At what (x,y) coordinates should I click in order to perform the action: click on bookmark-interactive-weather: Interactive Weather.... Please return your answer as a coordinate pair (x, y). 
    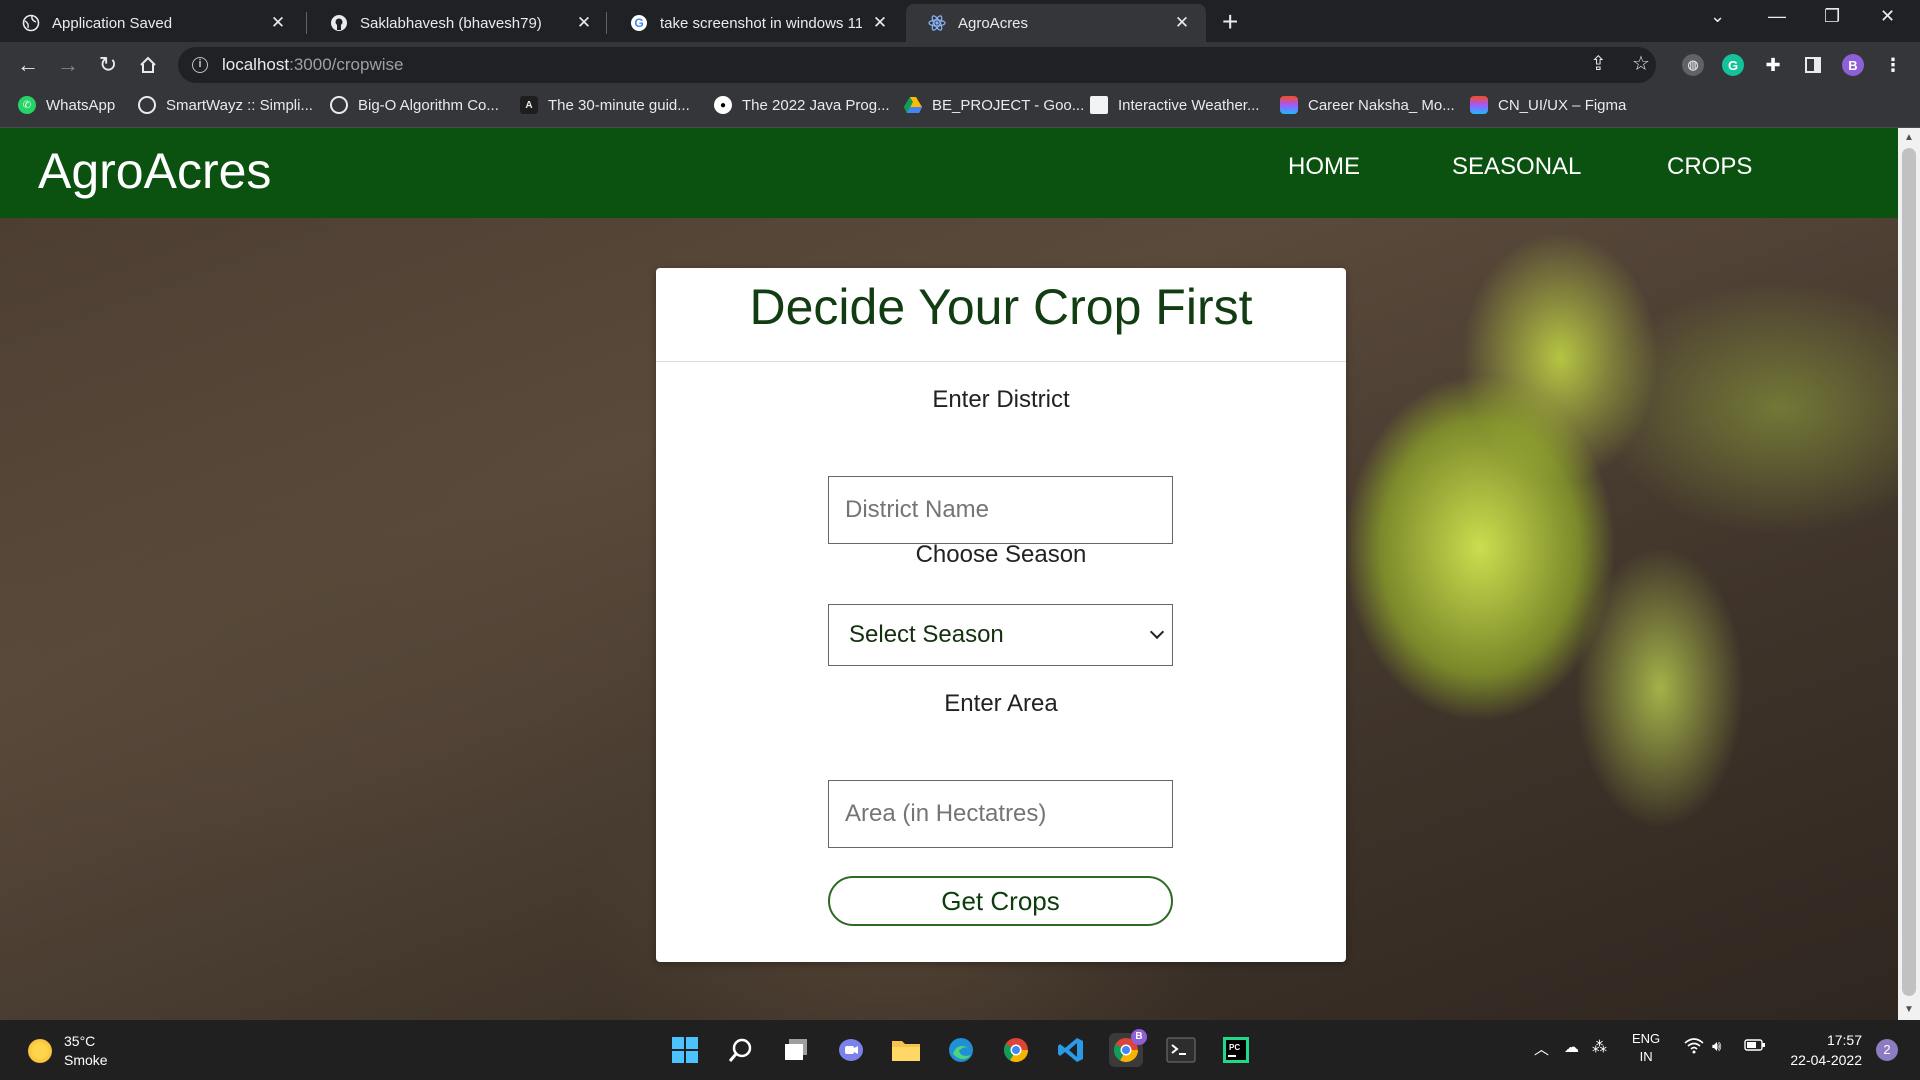
    Looking at the image, I should click on (1174, 105).